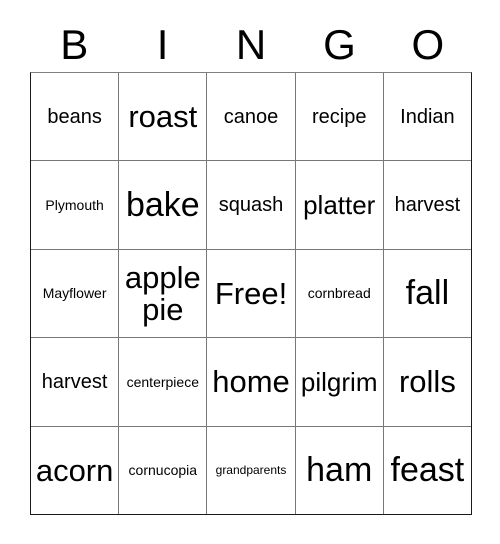 The height and width of the screenshot is (544, 500). I want to click on bingo-cell-label: cornucopia, so click(163, 470).